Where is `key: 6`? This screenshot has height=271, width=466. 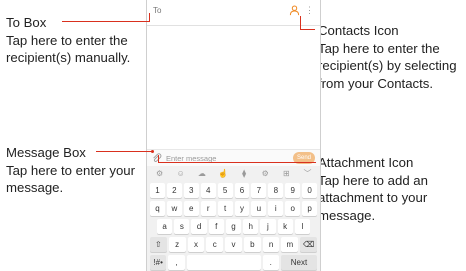 key: 6 is located at coordinates (242, 190).